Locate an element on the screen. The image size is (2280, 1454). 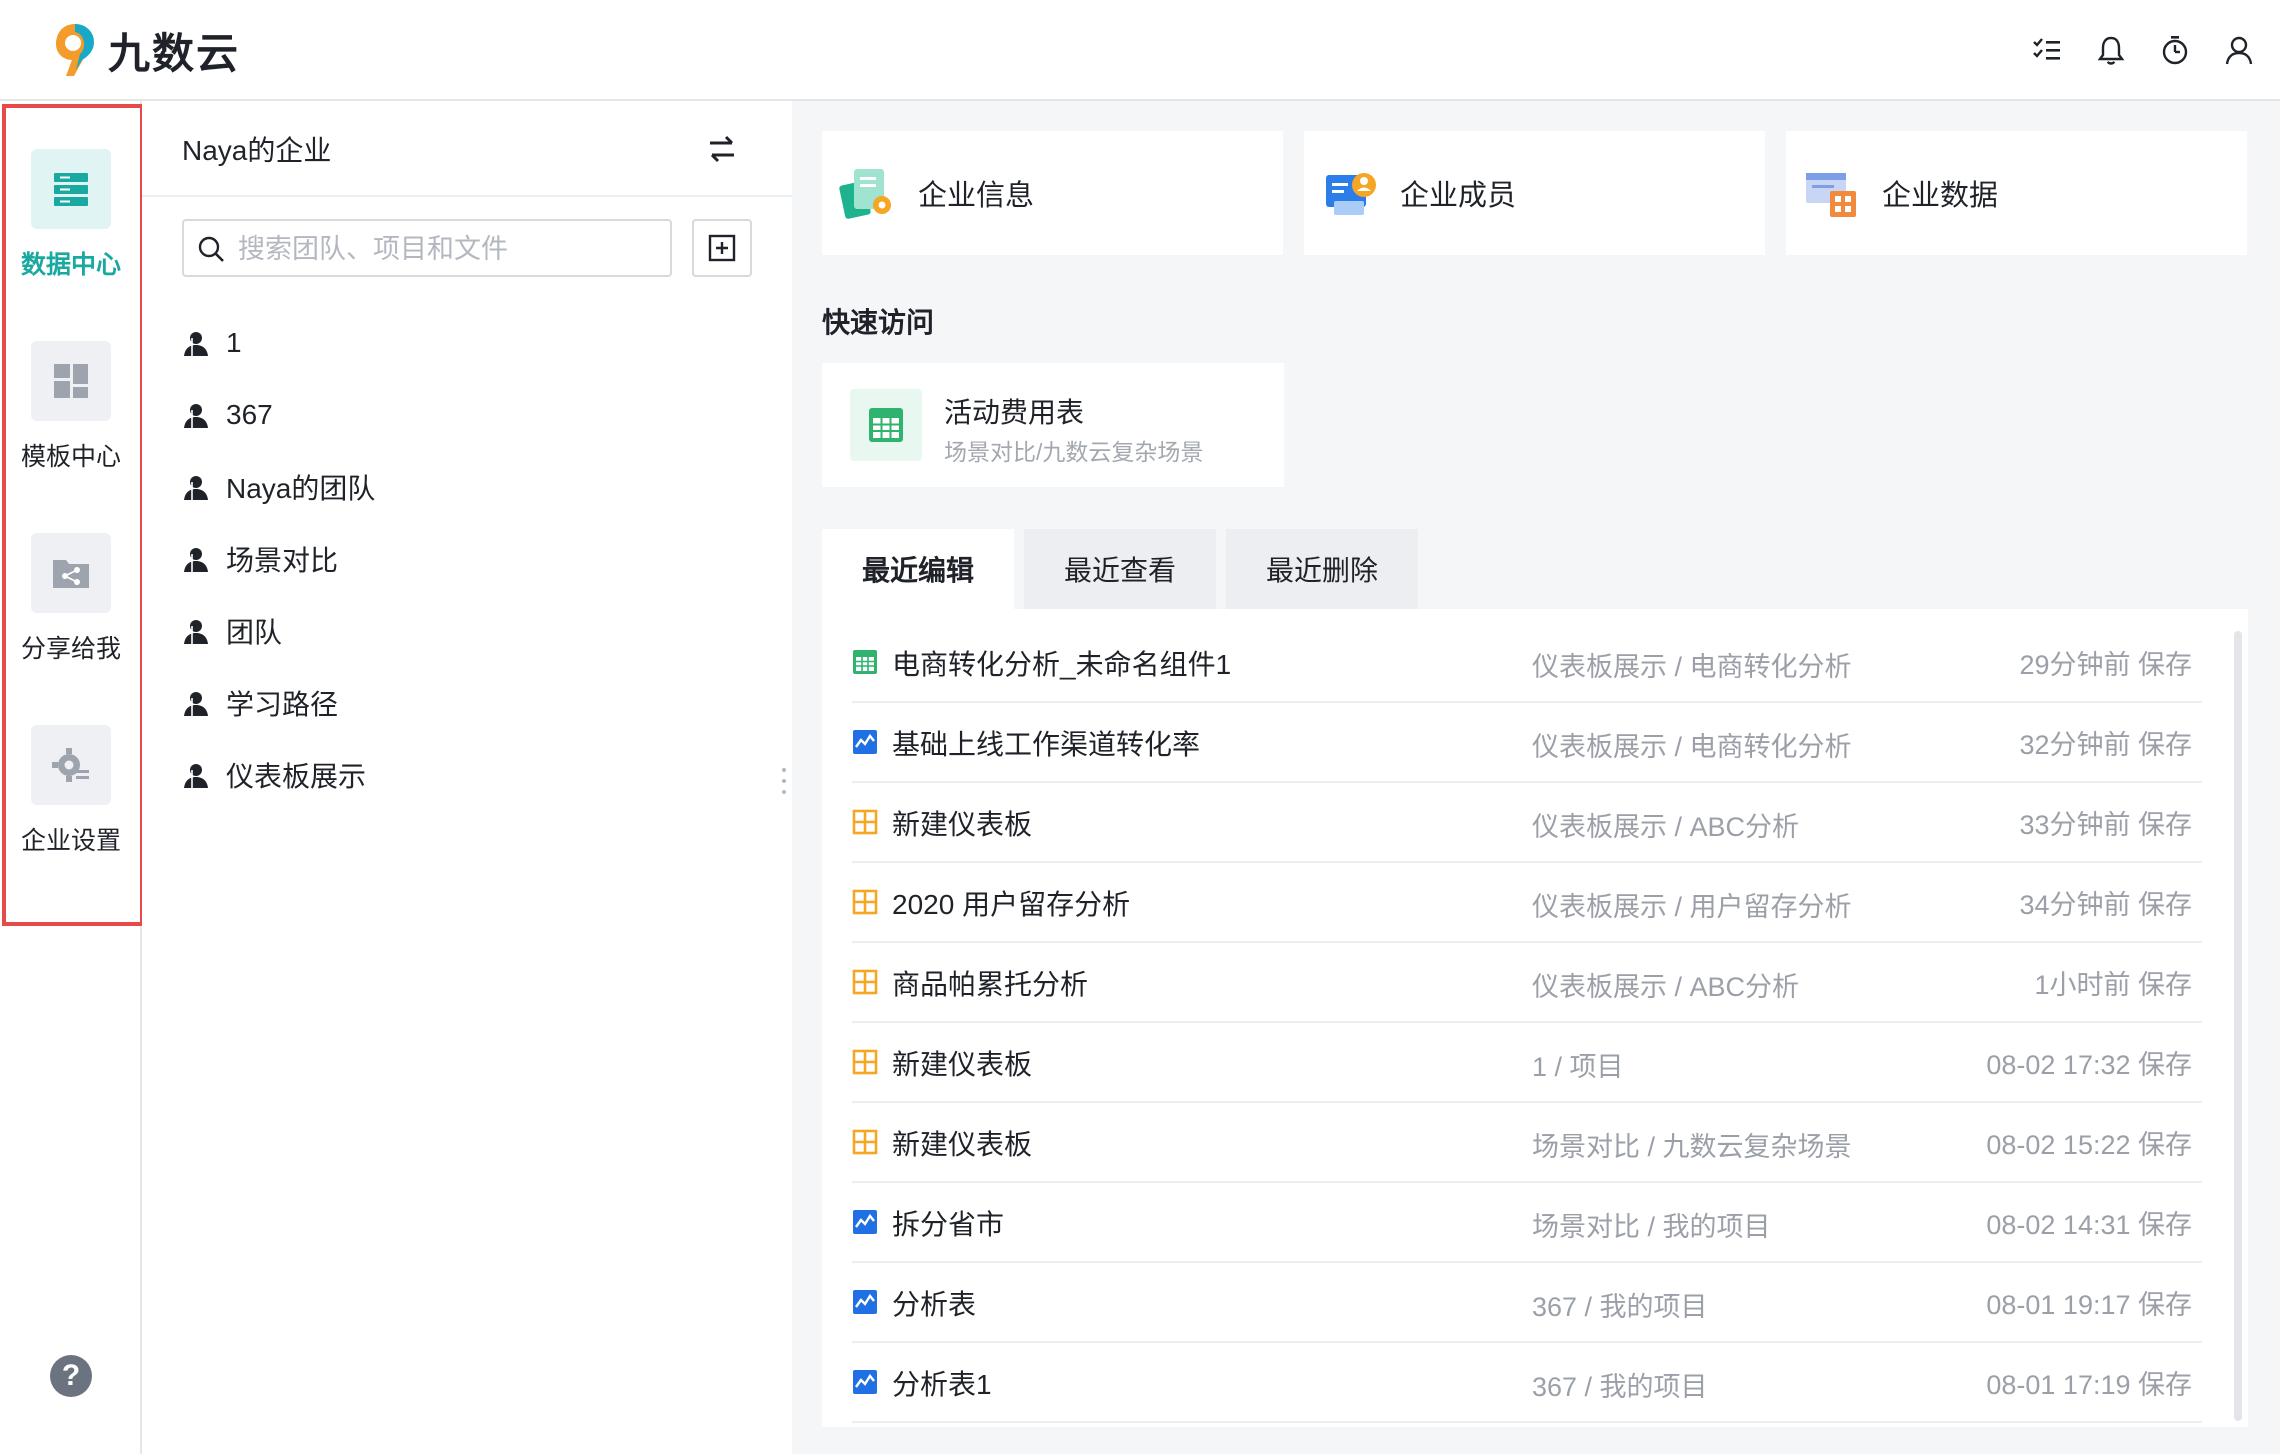
team-name: 学习路径 is located at coordinates (282, 704).